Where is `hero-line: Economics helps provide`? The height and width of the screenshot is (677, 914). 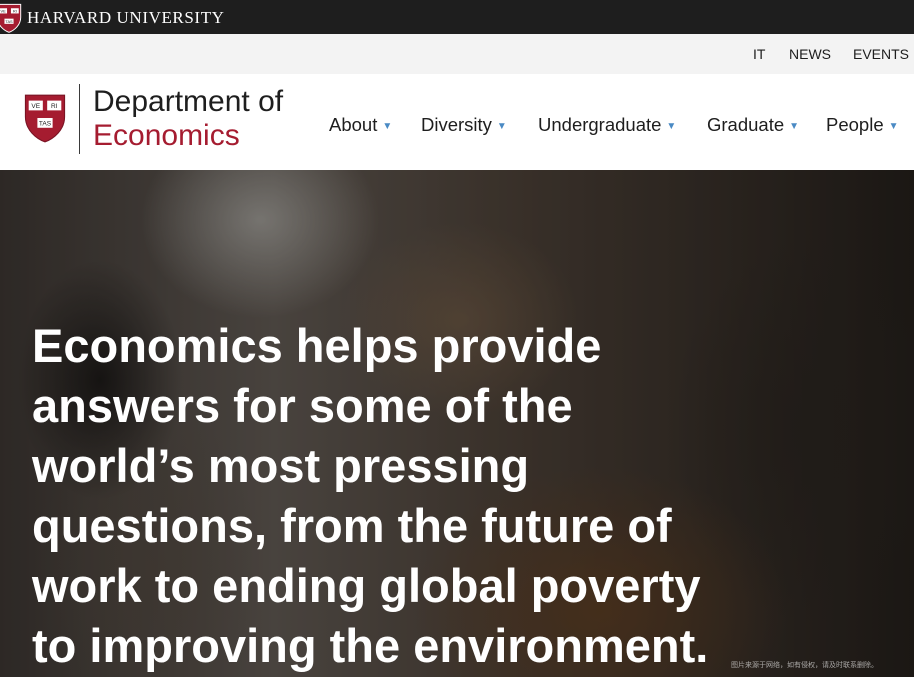
hero-line: Economics helps provide is located at coordinates (317, 345).